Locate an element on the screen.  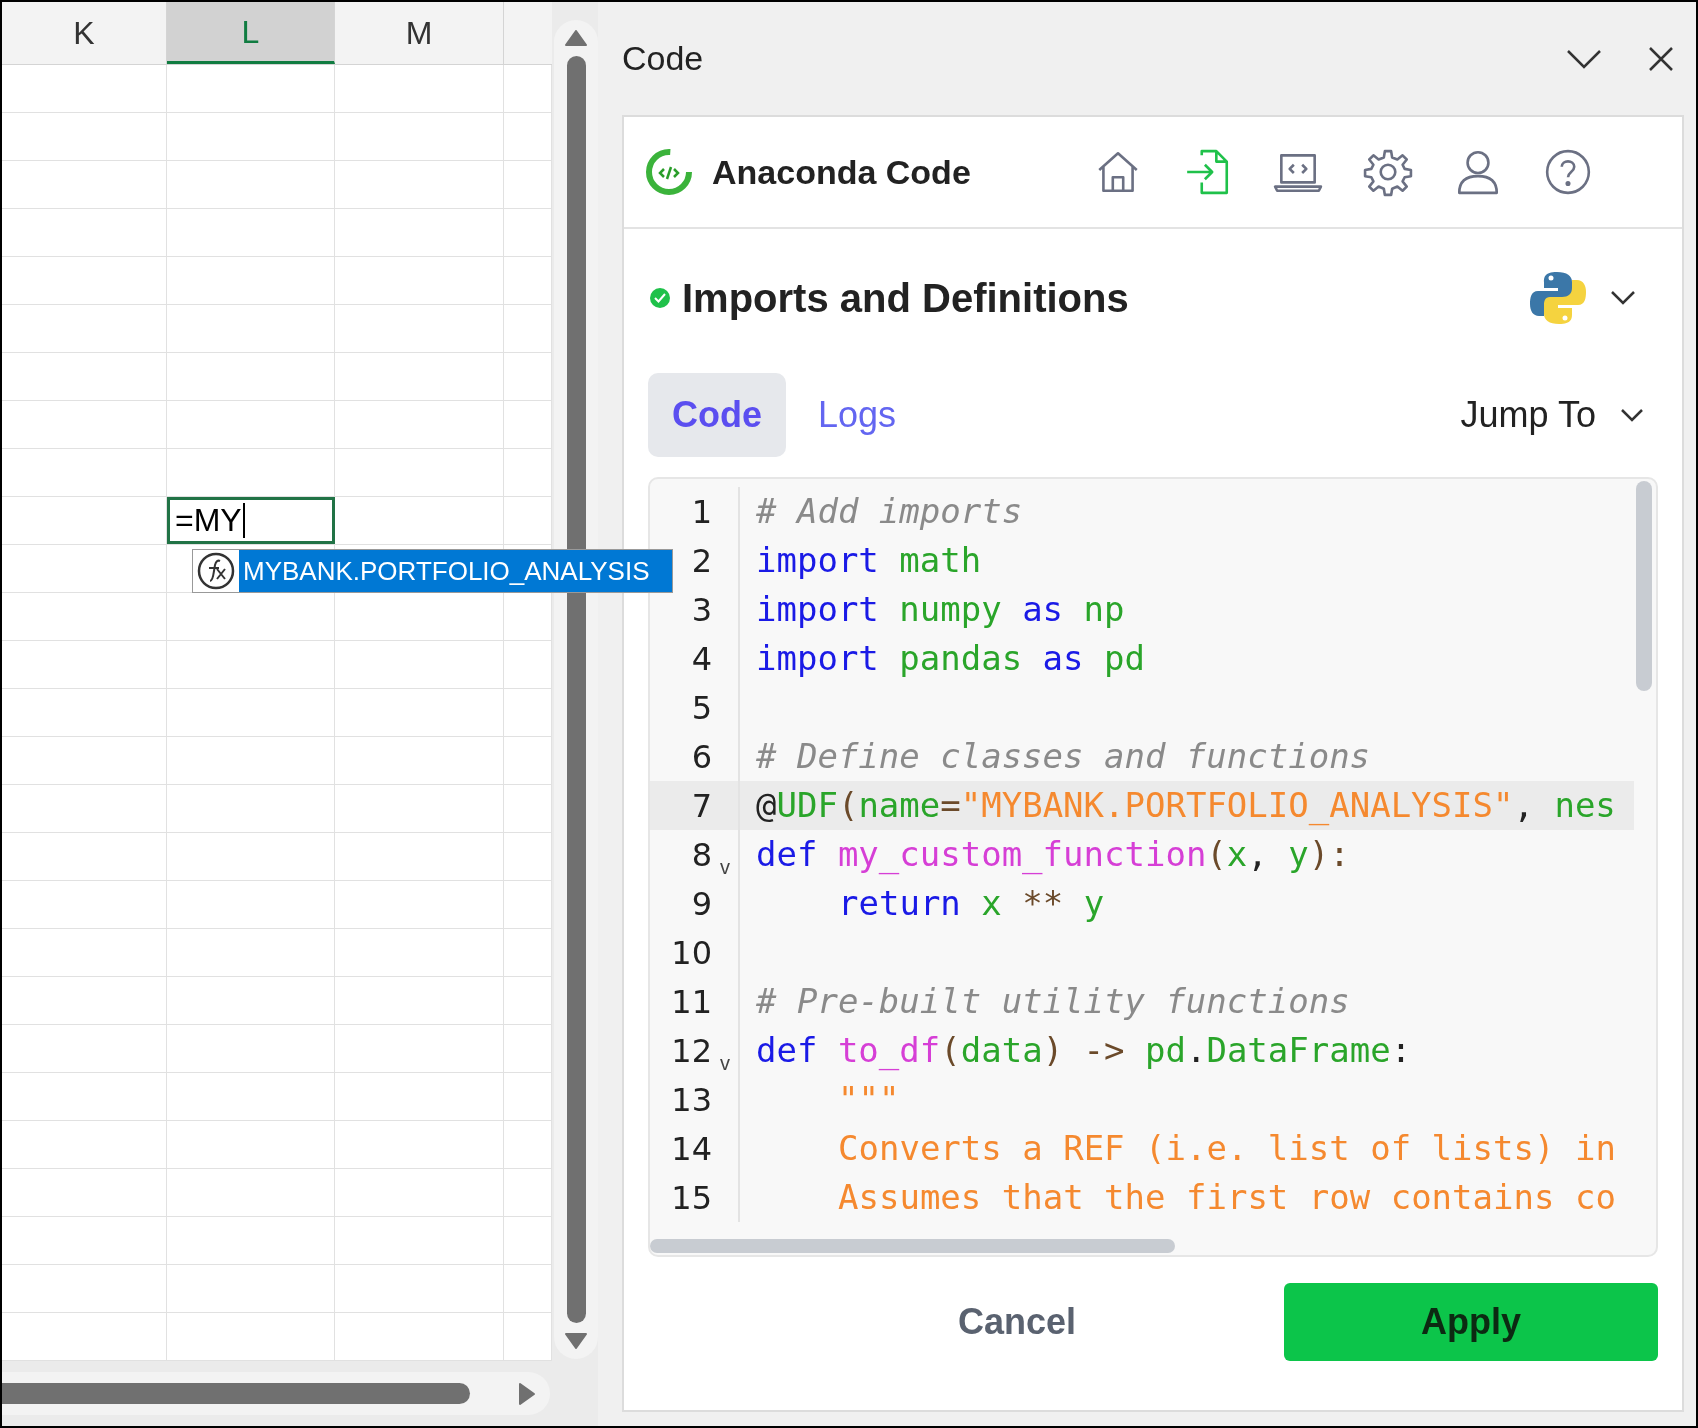
settings-icon is located at coordinates (1388, 172).